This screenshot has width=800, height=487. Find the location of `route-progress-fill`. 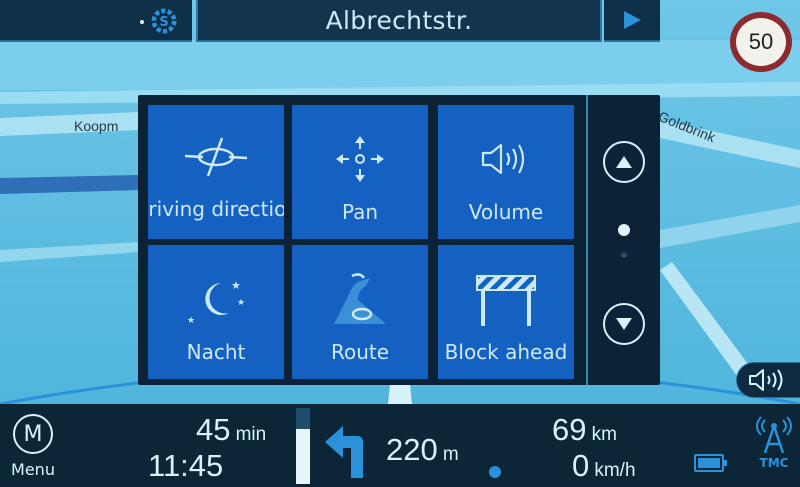

route-progress-fill is located at coordinates (303, 456).